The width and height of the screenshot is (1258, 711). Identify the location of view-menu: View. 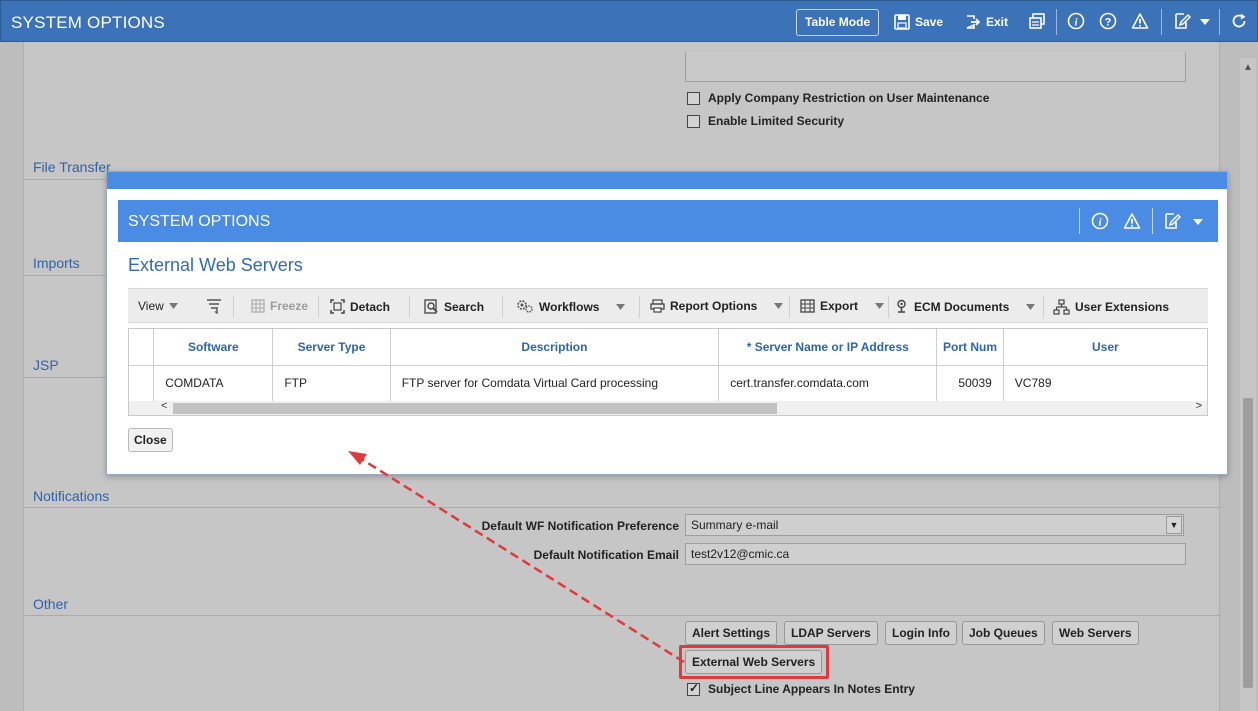
(158, 306).